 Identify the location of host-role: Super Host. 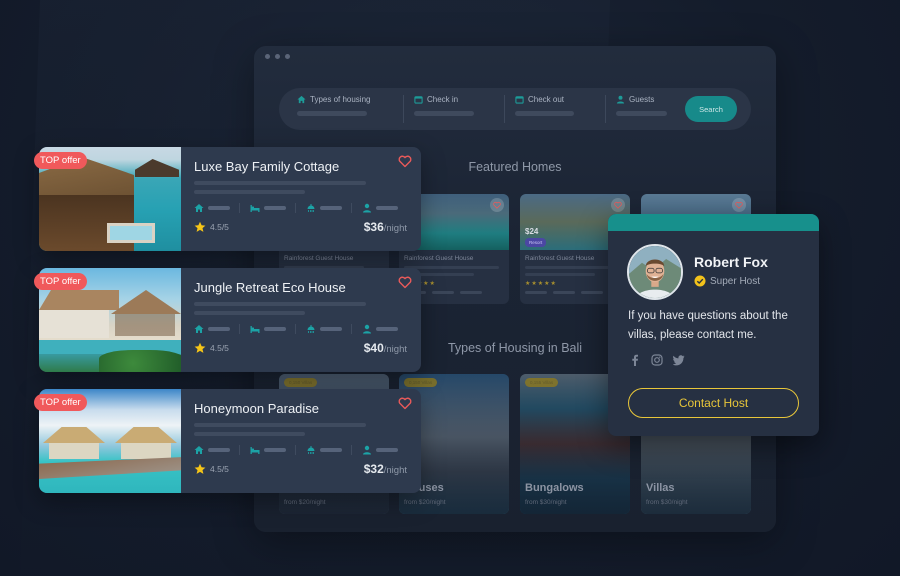
(727, 281).